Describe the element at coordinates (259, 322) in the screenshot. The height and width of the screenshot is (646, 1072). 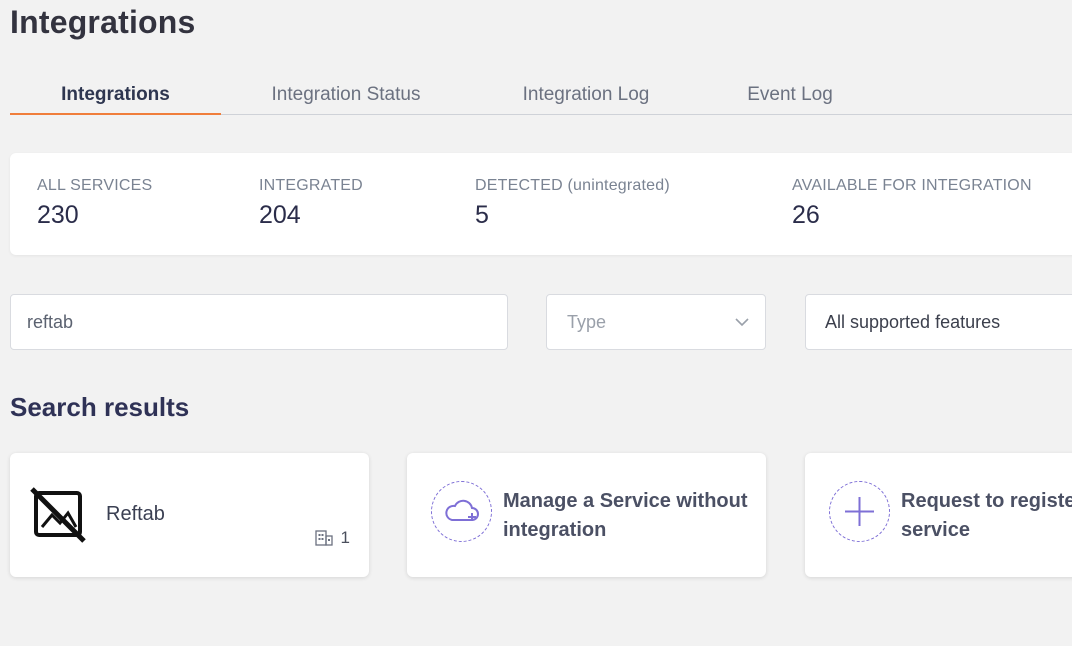
I see `search-input: reftab` at that location.